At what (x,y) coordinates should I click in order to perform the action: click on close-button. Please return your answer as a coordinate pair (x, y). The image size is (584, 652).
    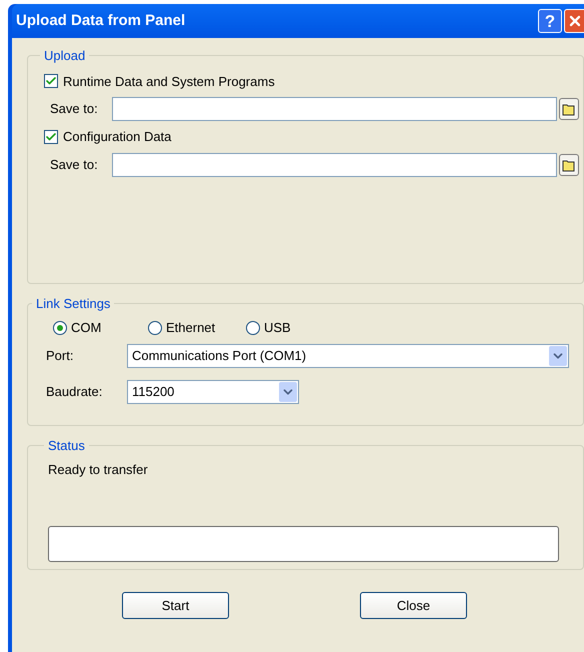
    Looking at the image, I should click on (574, 21).